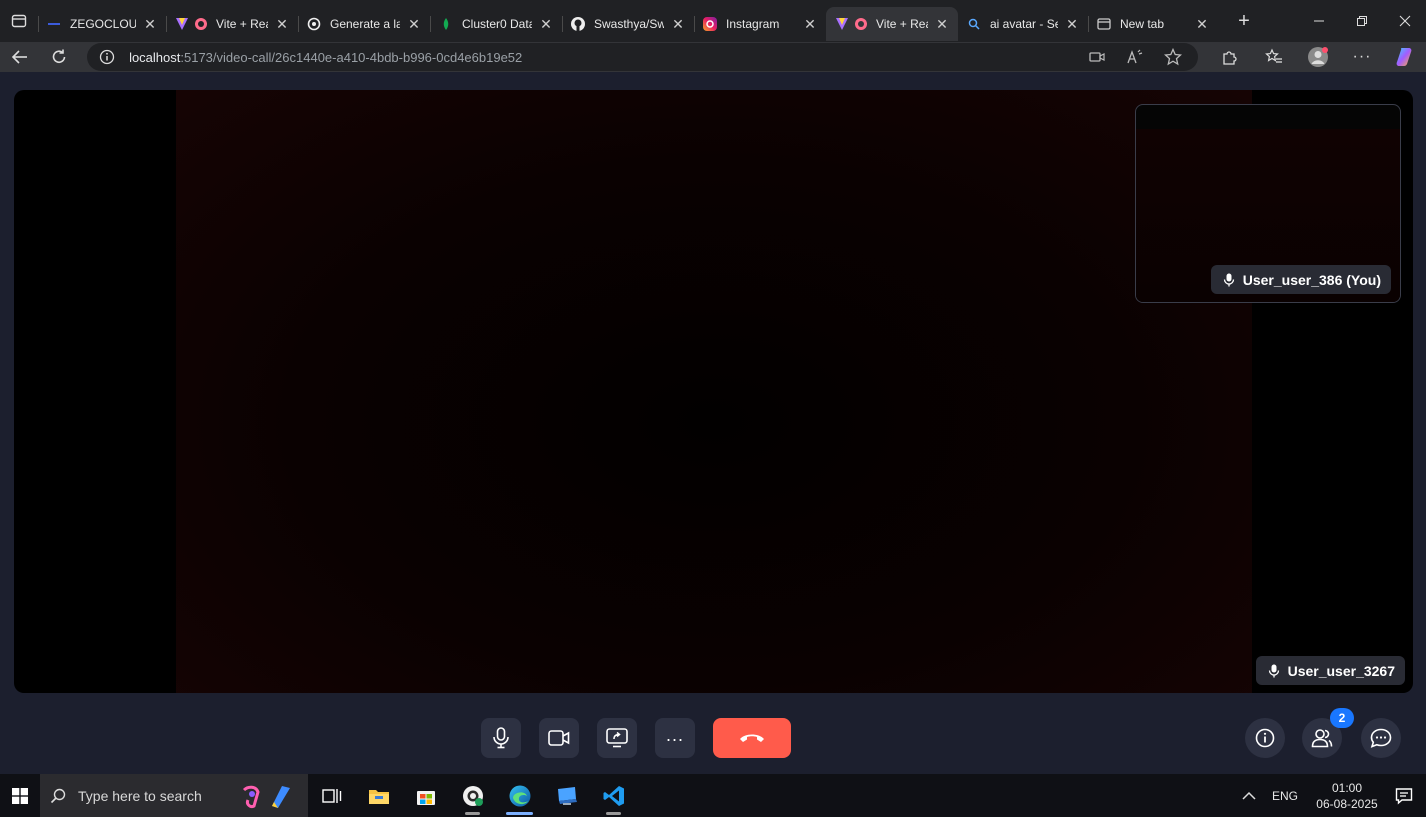 The width and height of the screenshot is (1426, 817). I want to click on back-button, so click(20, 57).